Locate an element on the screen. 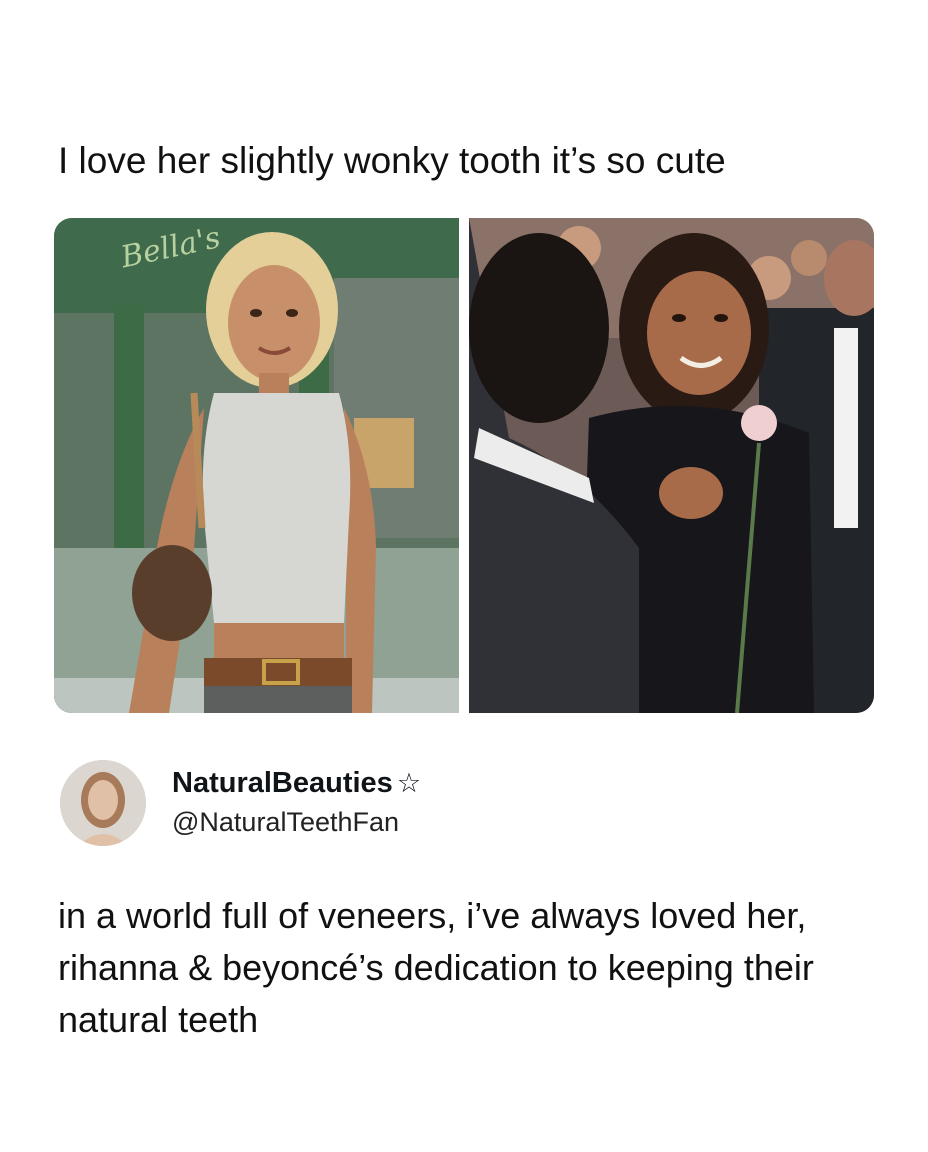 The height and width of the screenshot is (1152, 928). avatar is located at coordinates (103, 803).